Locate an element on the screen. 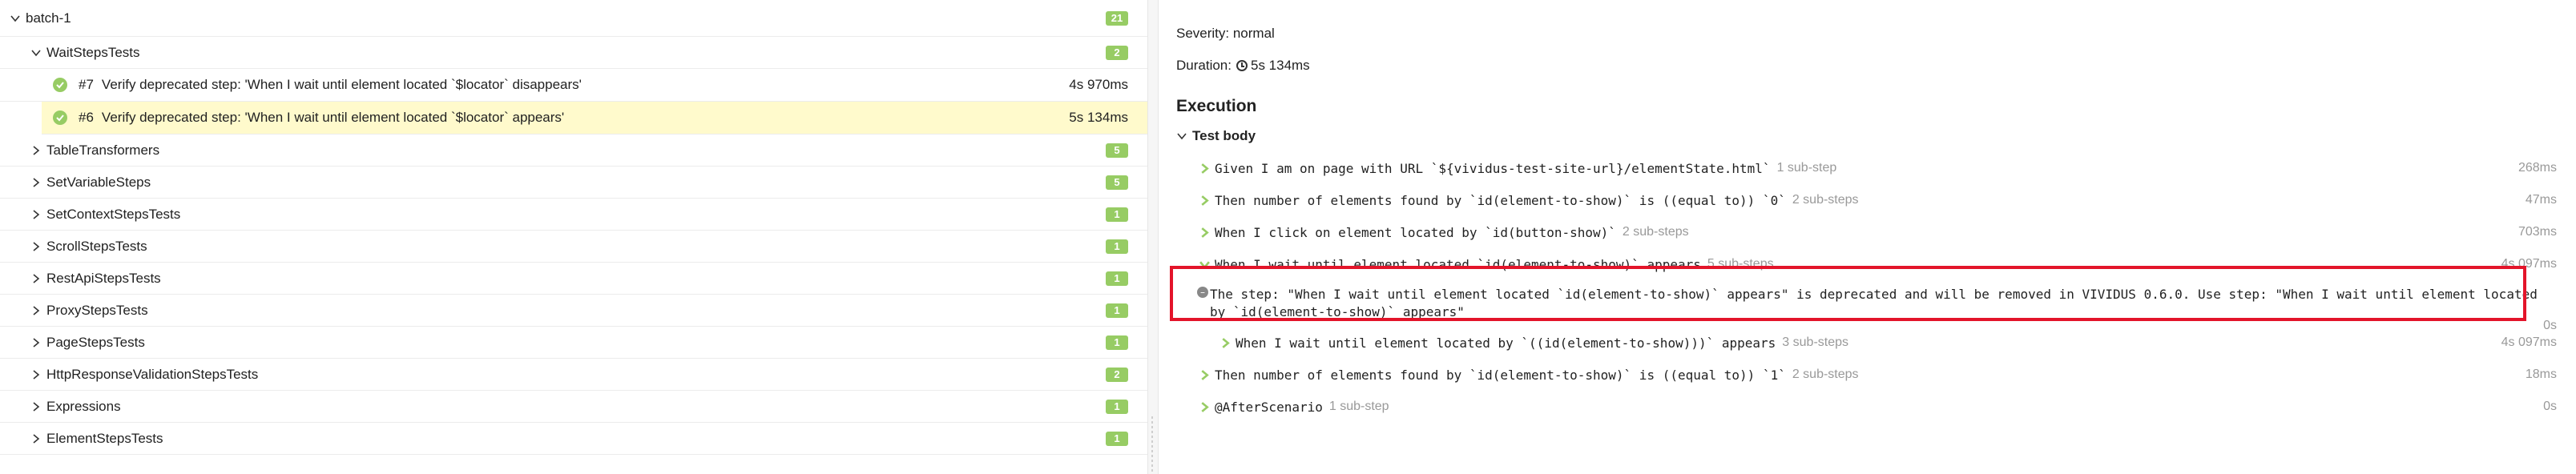 This screenshot has width=2576, height=474. duration-value: 5s 134ms is located at coordinates (1280, 65).